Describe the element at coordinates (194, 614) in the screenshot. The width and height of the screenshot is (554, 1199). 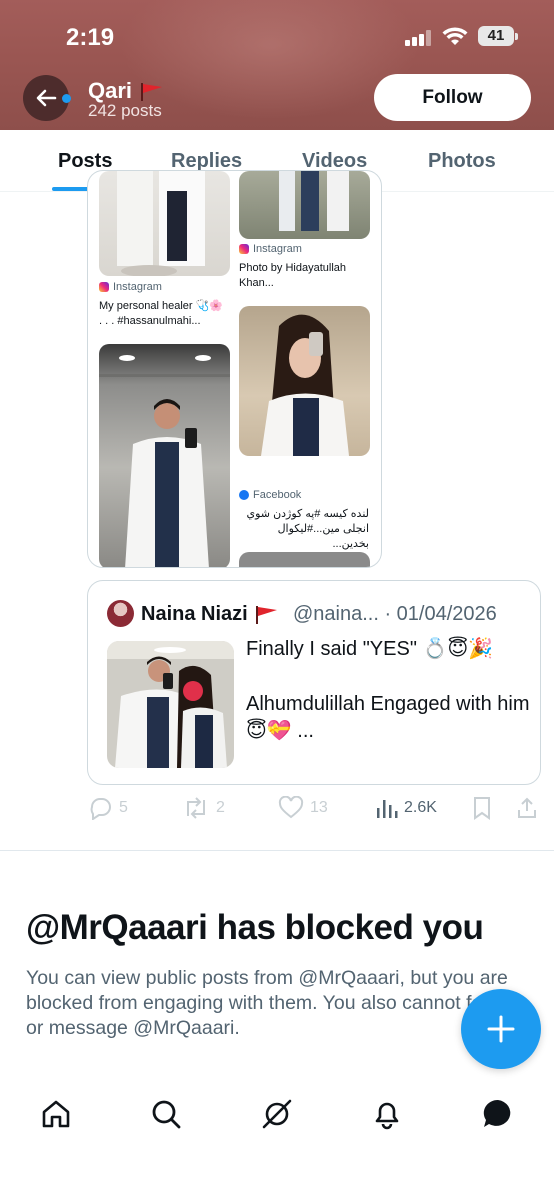
I see `quoted-author-name-text: Naina Niazi` at that location.